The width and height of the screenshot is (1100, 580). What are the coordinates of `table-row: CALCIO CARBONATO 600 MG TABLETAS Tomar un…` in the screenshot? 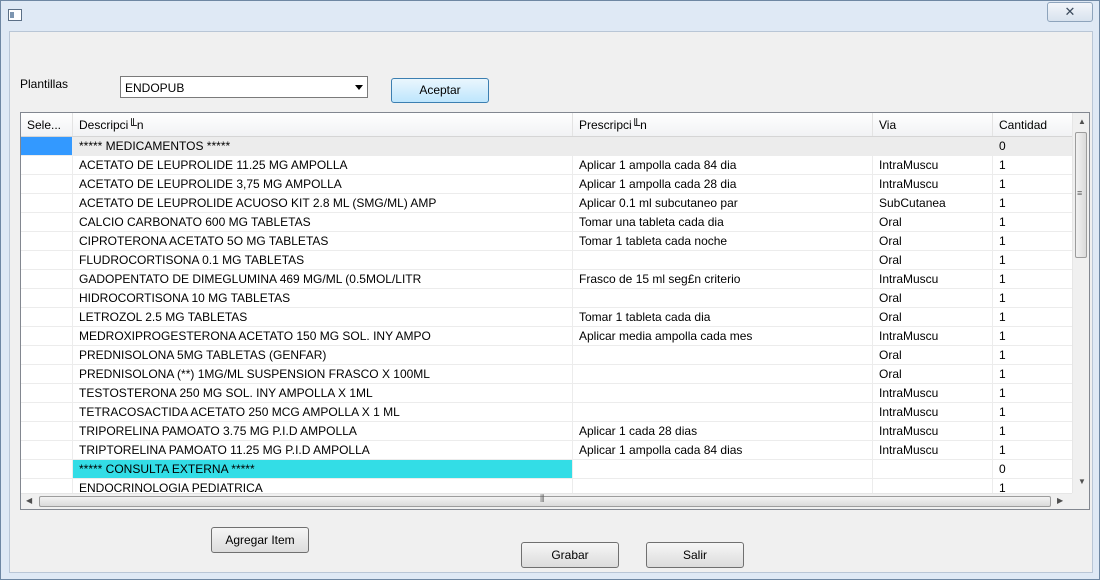 It's located at (547, 222).